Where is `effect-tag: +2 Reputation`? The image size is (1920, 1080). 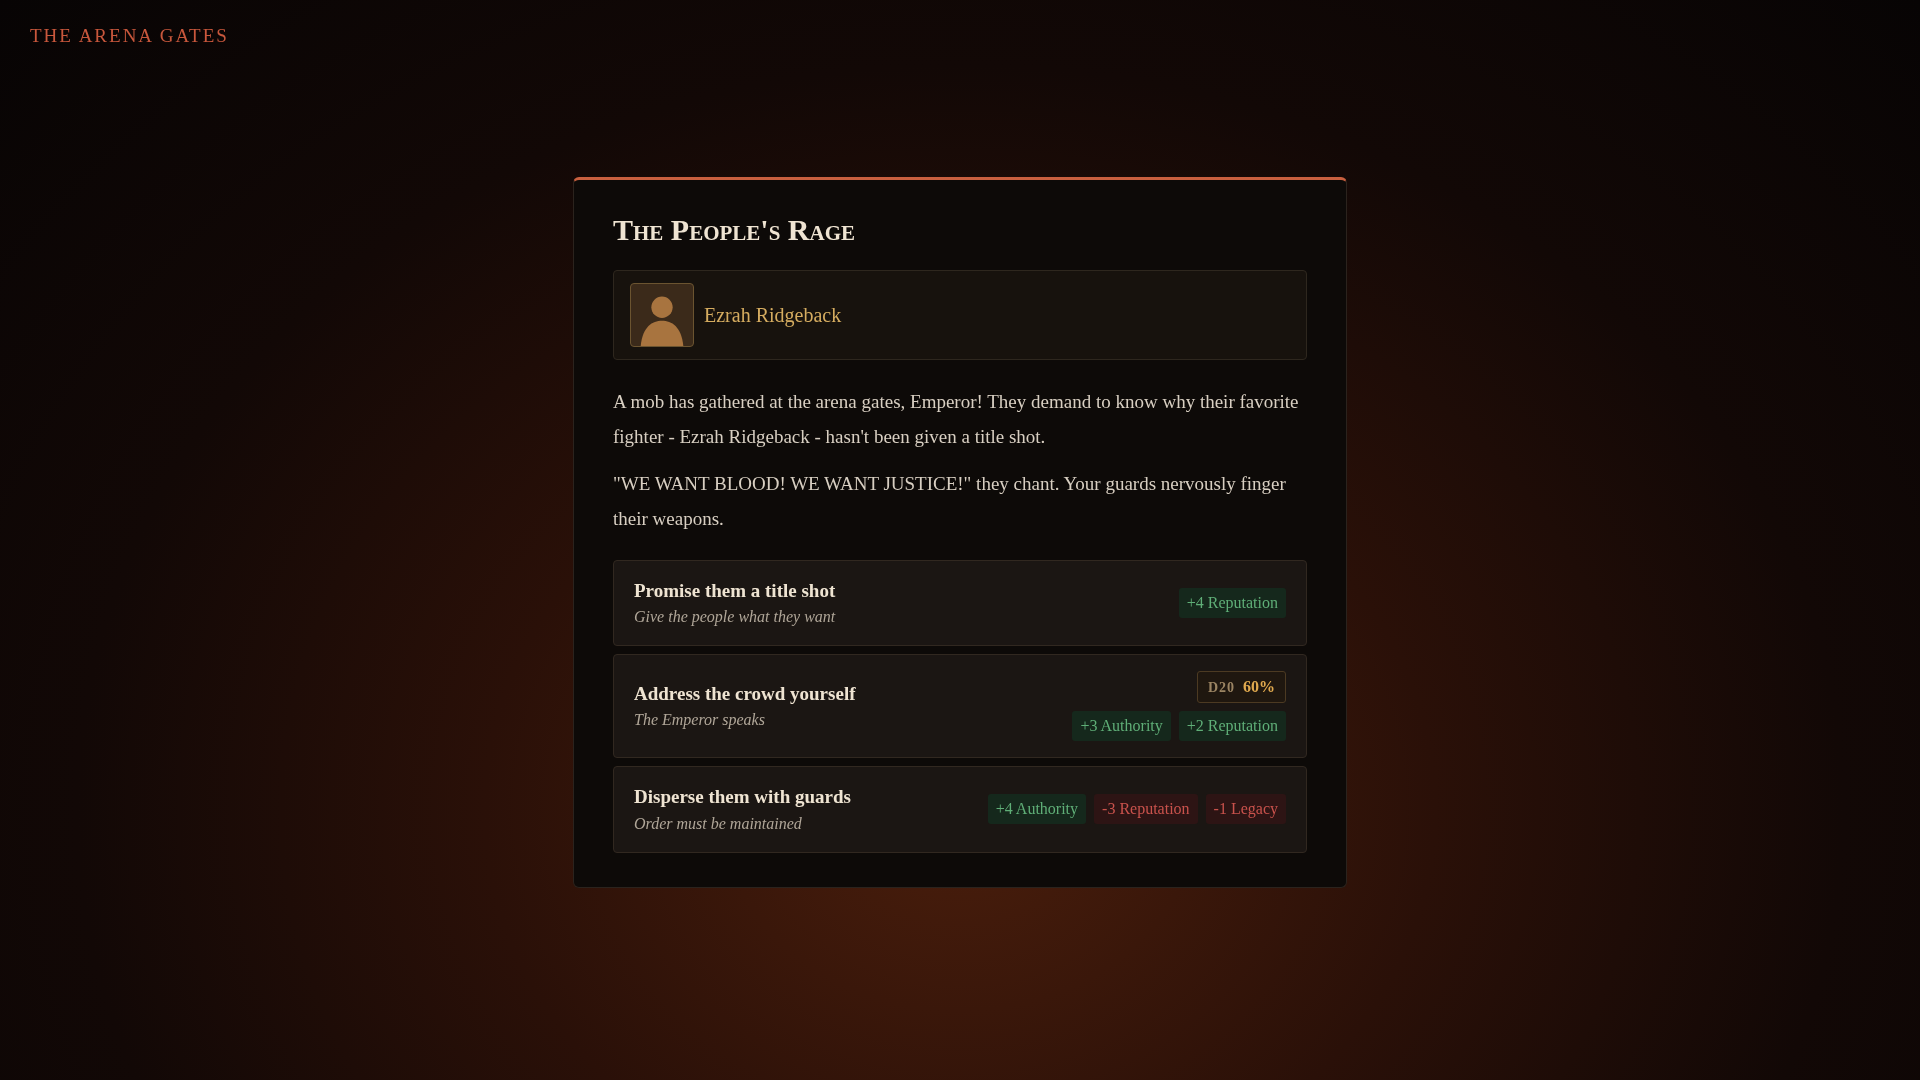
effect-tag: +2 Reputation is located at coordinates (1232, 726).